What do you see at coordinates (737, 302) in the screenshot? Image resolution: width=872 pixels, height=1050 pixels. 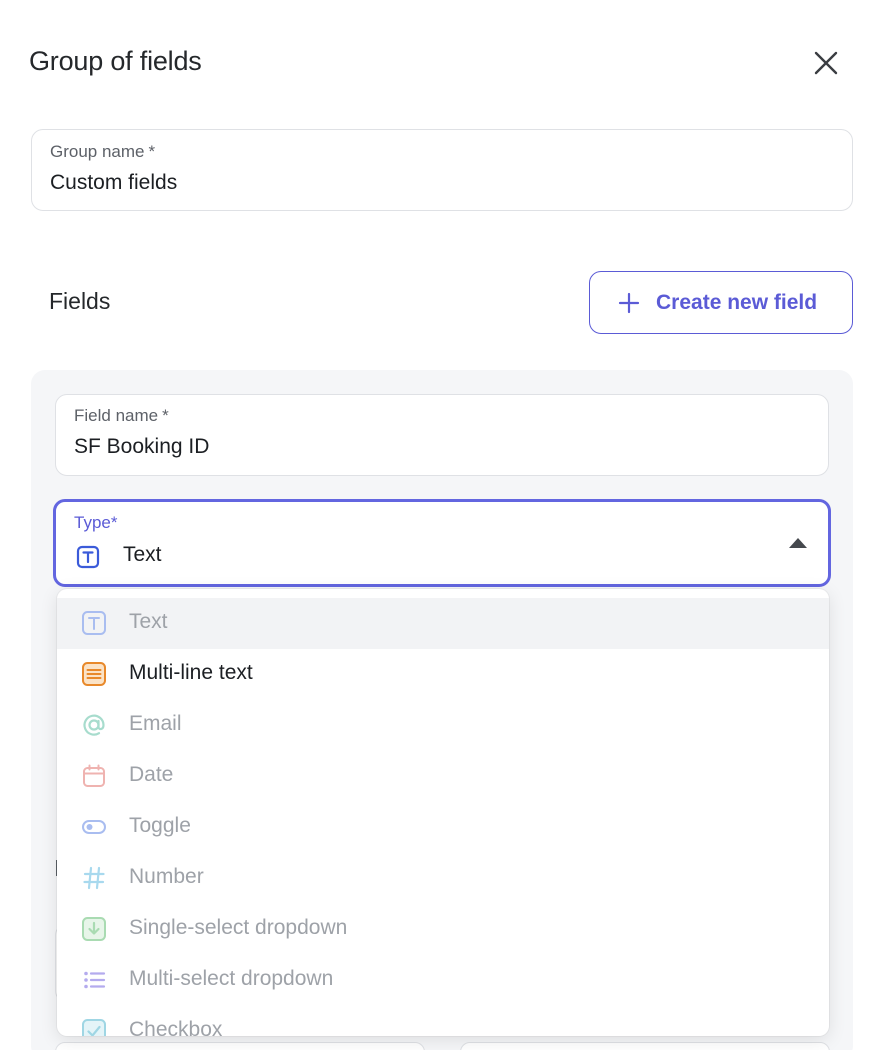 I see `create-new-field-label: Create new field` at bounding box center [737, 302].